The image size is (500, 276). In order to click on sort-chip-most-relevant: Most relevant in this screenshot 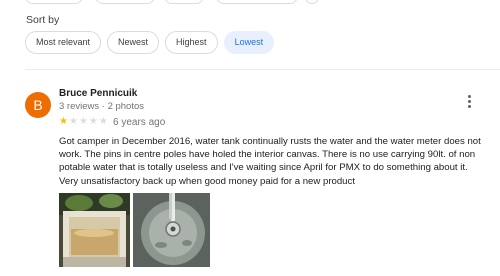, I will do `click(63, 42)`.